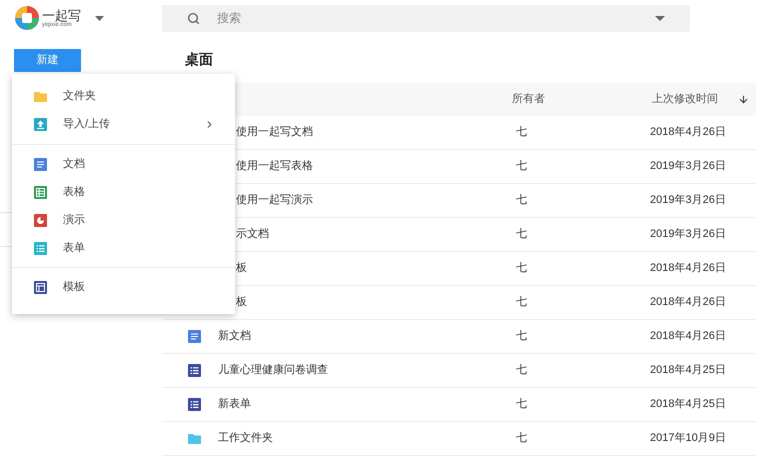  Describe the element at coordinates (40, 287) in the screenshot. I see `template-icon` at that location.